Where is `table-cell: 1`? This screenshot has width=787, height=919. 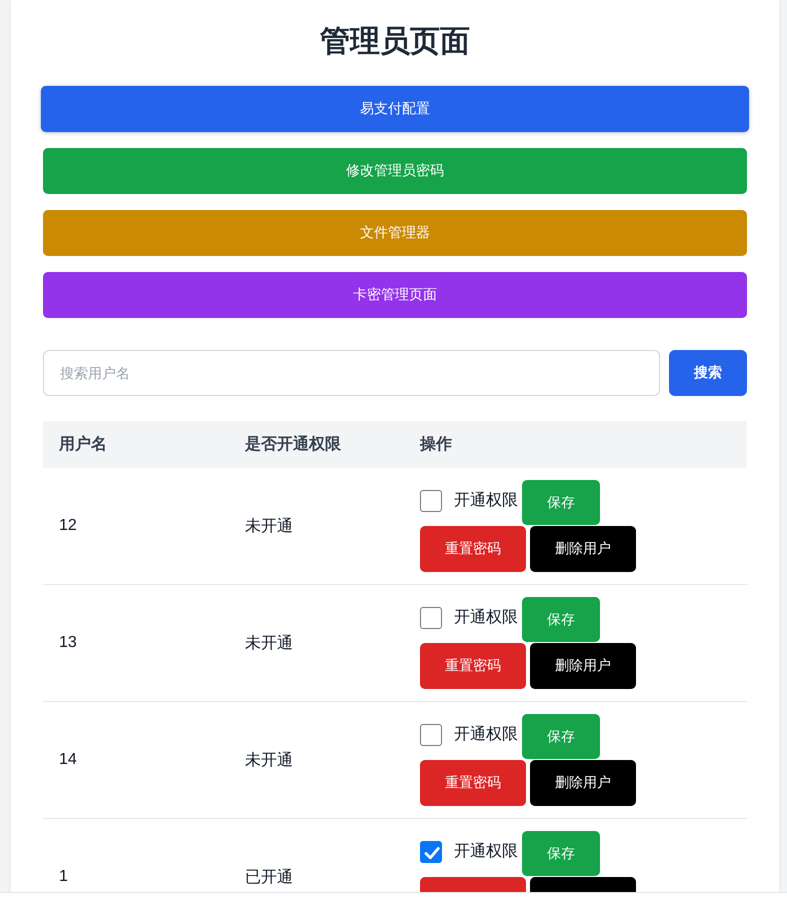
table-cell: 1 is located at coordinates (136, 855).